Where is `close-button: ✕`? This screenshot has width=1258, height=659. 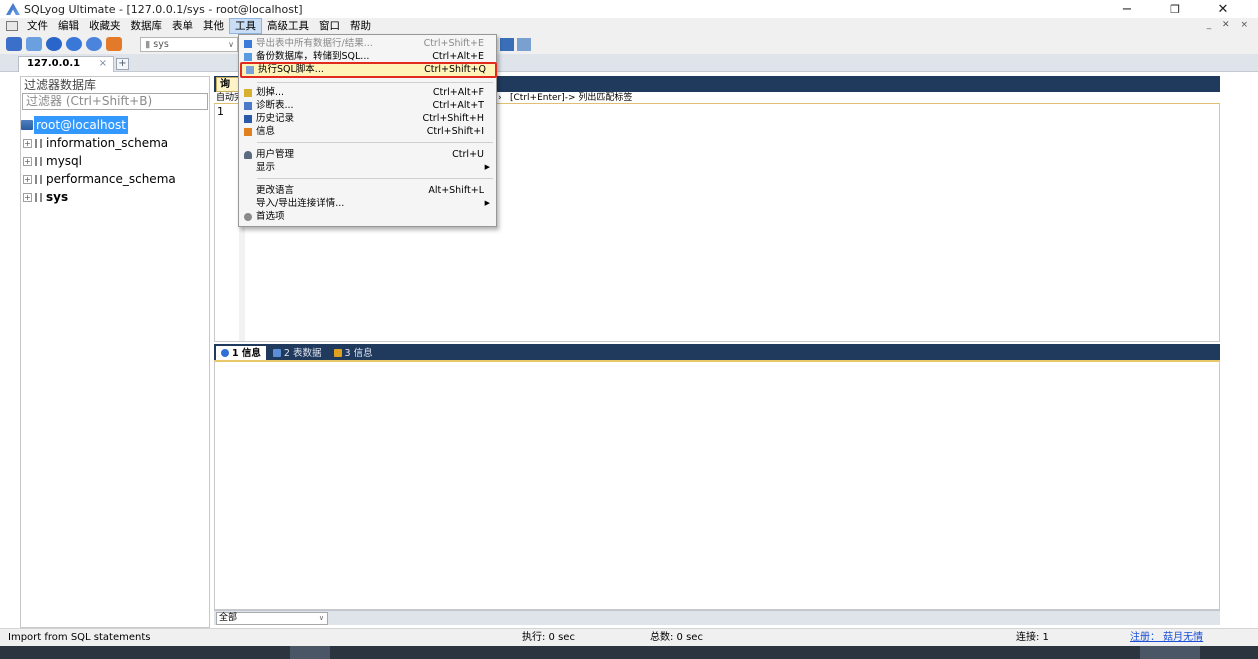 close-button: ✕ is located at coordinates (1223, 9).